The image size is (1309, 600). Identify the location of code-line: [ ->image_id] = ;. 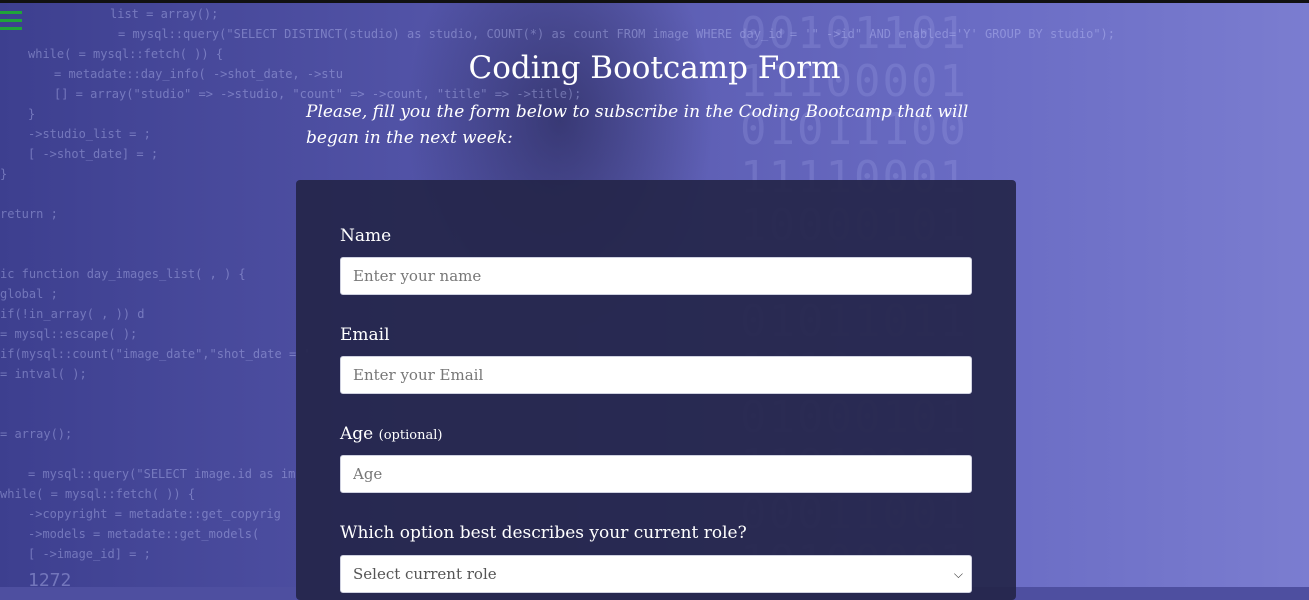
(89, 554).